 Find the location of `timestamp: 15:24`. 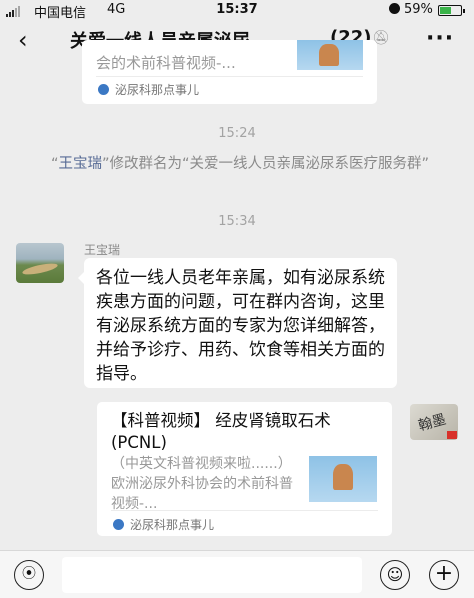

timestamp: 15:24 is located at coordinates (237, 133).